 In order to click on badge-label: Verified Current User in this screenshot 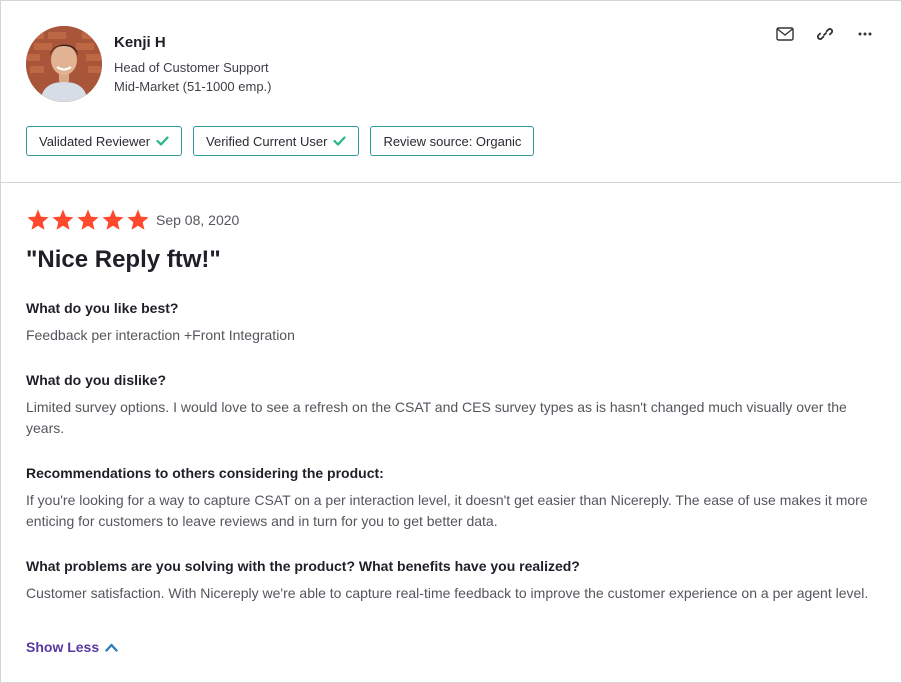, I will do `click(267, 141)`.